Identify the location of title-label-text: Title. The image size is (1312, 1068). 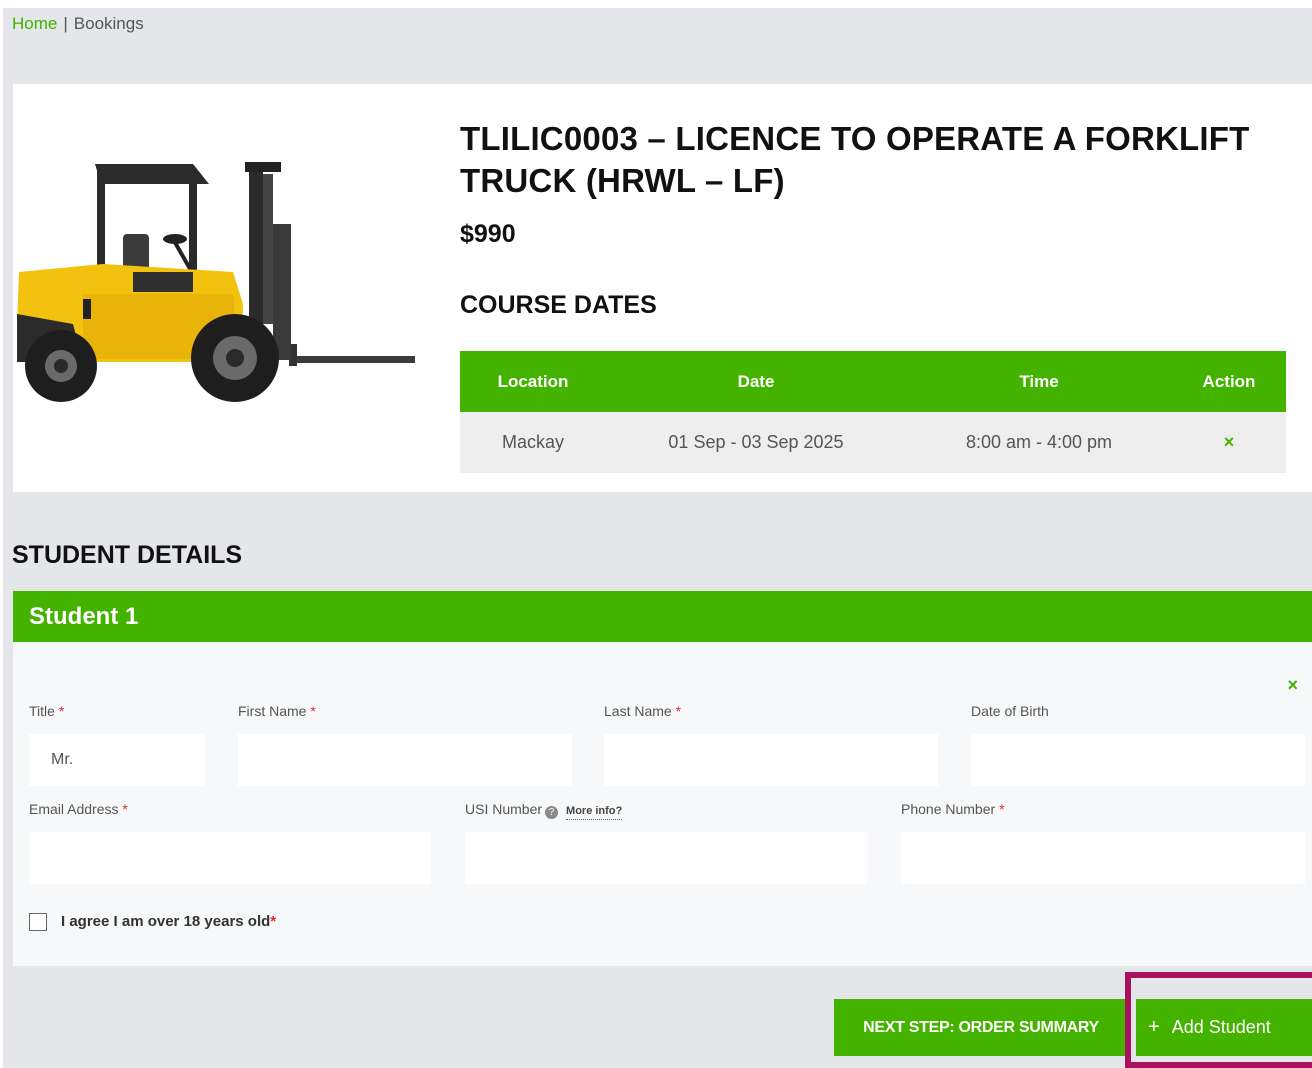
(42, 711).